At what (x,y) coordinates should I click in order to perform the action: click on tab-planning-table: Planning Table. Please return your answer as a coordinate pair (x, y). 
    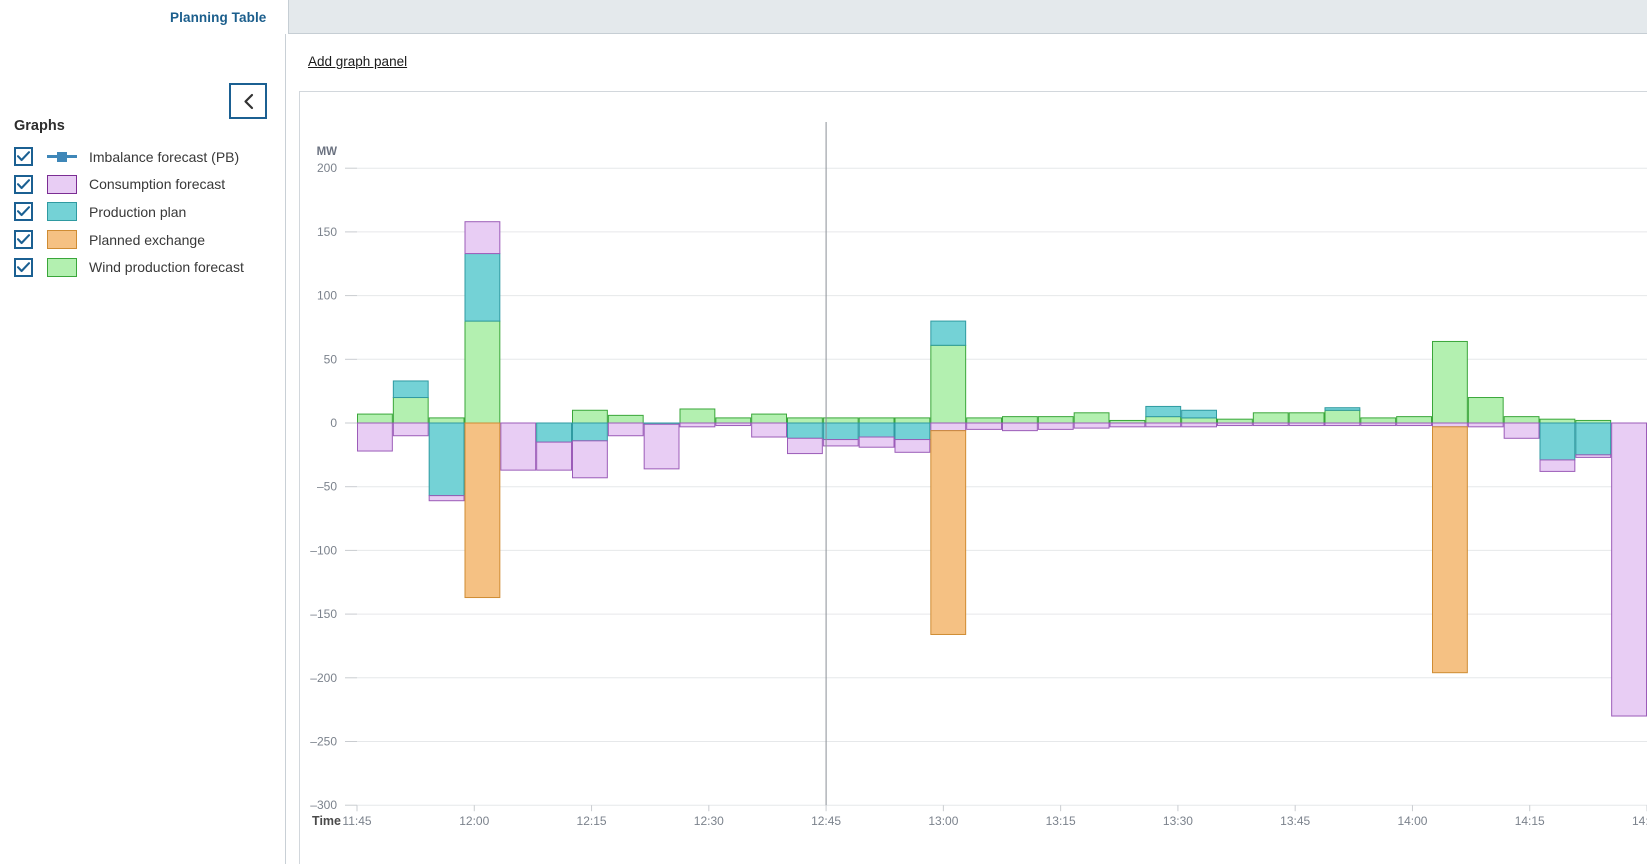
    Looking at the image, I should click on (219, 17).